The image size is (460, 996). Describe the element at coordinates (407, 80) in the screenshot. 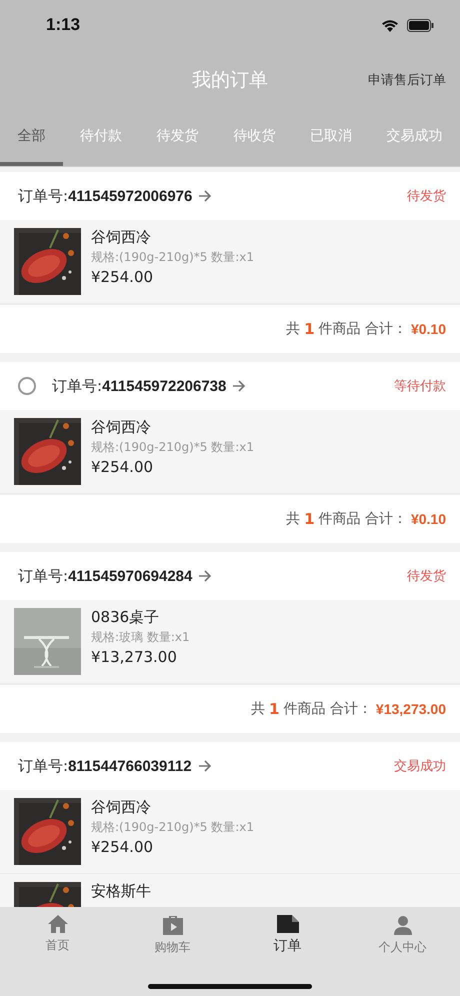

I see `after-sales-link: 申请售后订单` at that location.